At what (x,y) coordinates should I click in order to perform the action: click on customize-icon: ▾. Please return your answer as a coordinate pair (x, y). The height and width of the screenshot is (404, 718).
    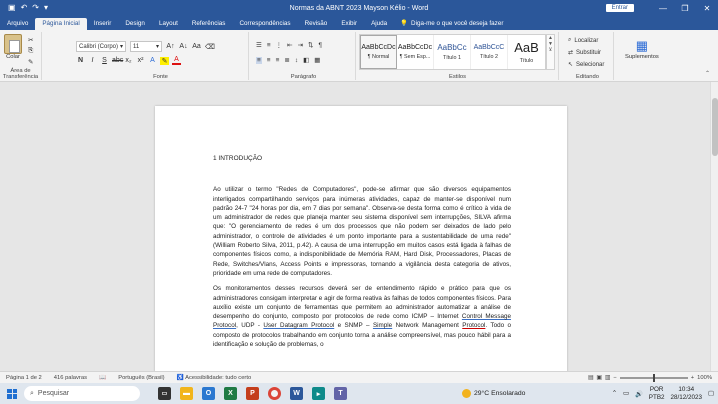
    Looking at the image, I should click on (46, 8).